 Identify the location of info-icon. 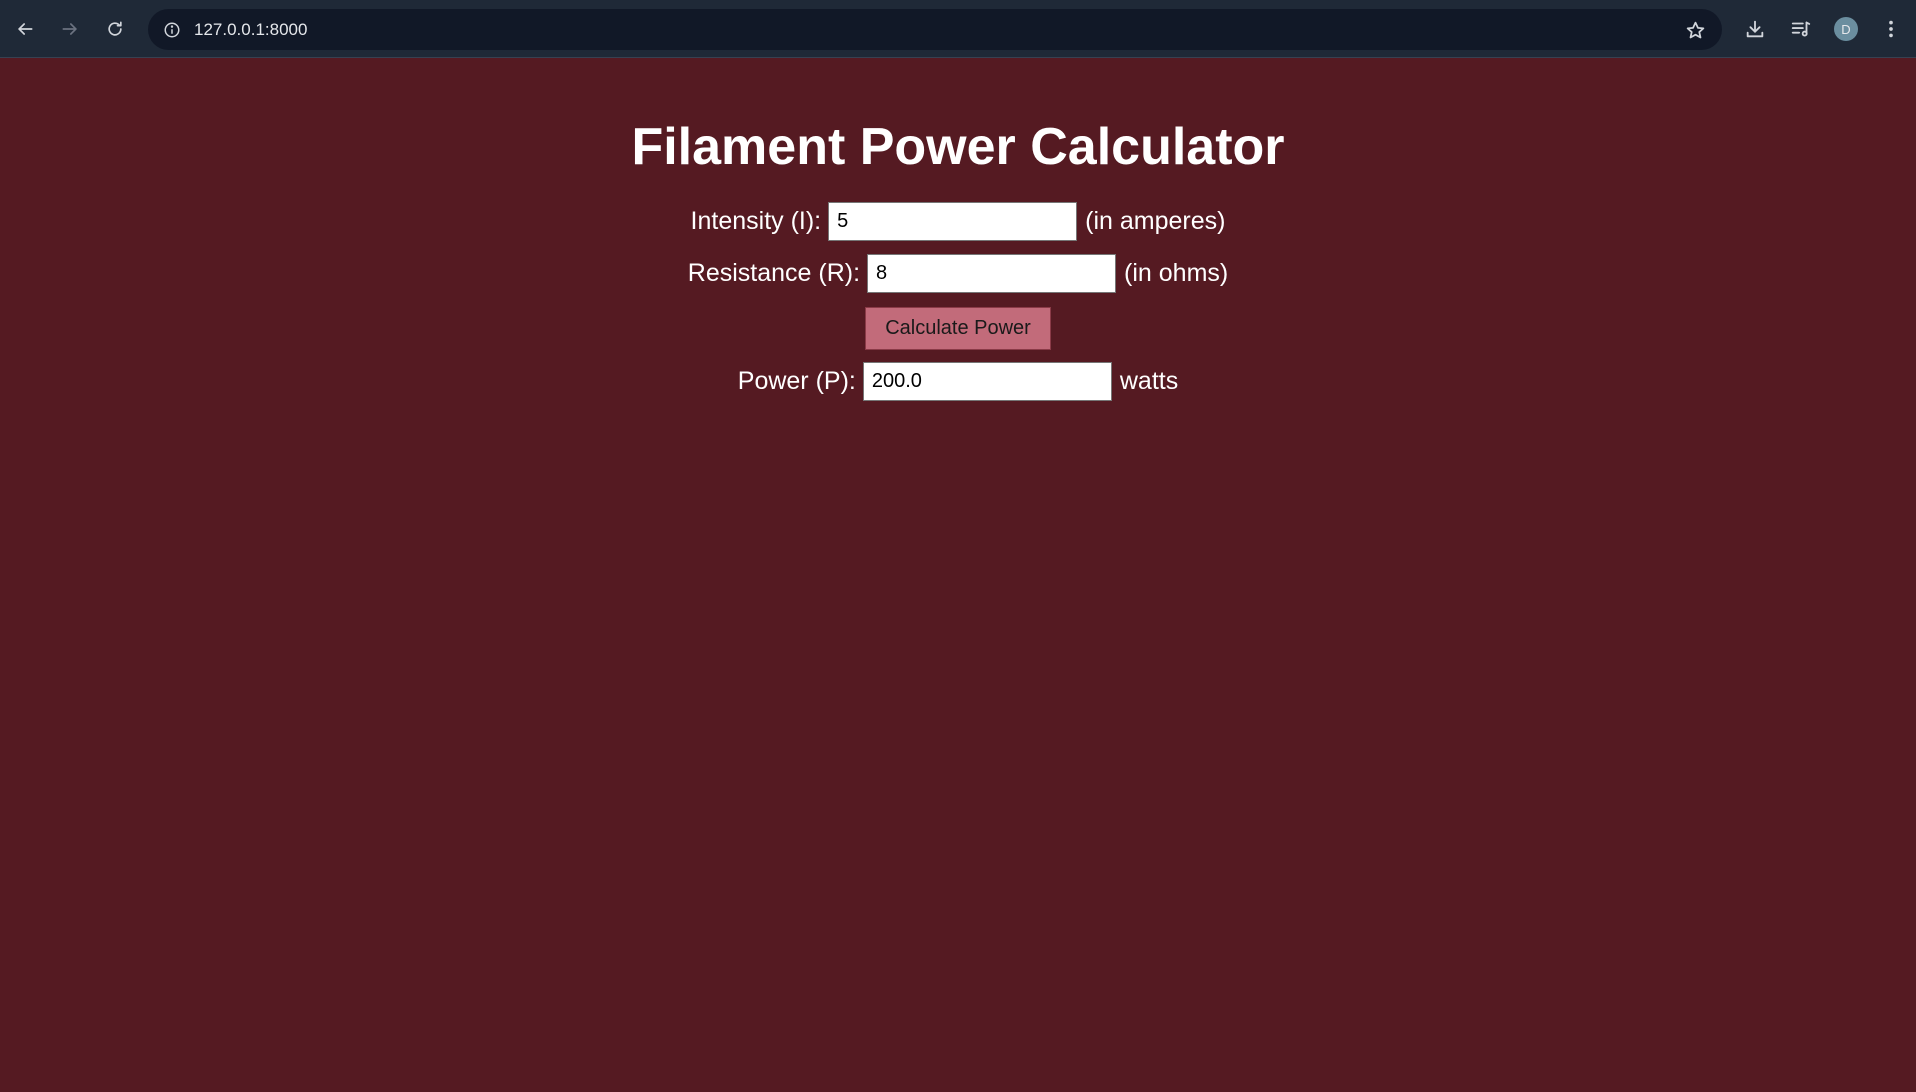
(171, 29).